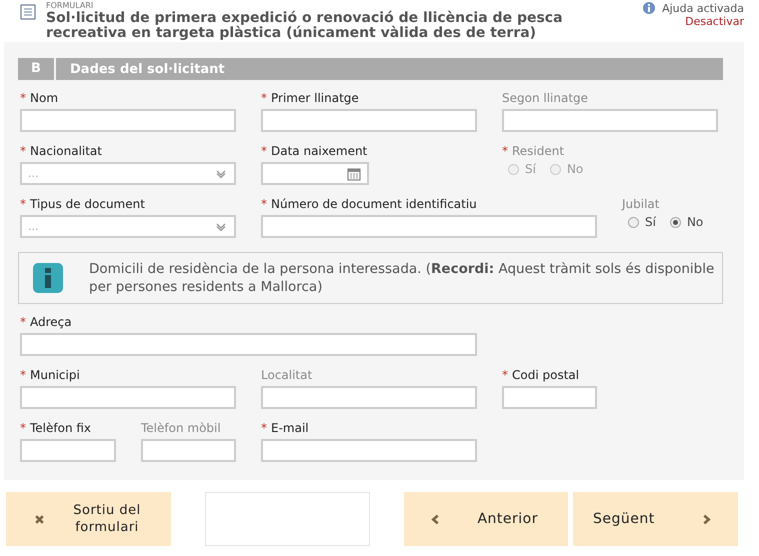 Image resolution: width=759 pixels, height=556 pixels. What do you see at coordinates (88, 519) in the screenshot?
I see `exit-form-button: Sortiu del formulari` at bounding box center [88, 519].